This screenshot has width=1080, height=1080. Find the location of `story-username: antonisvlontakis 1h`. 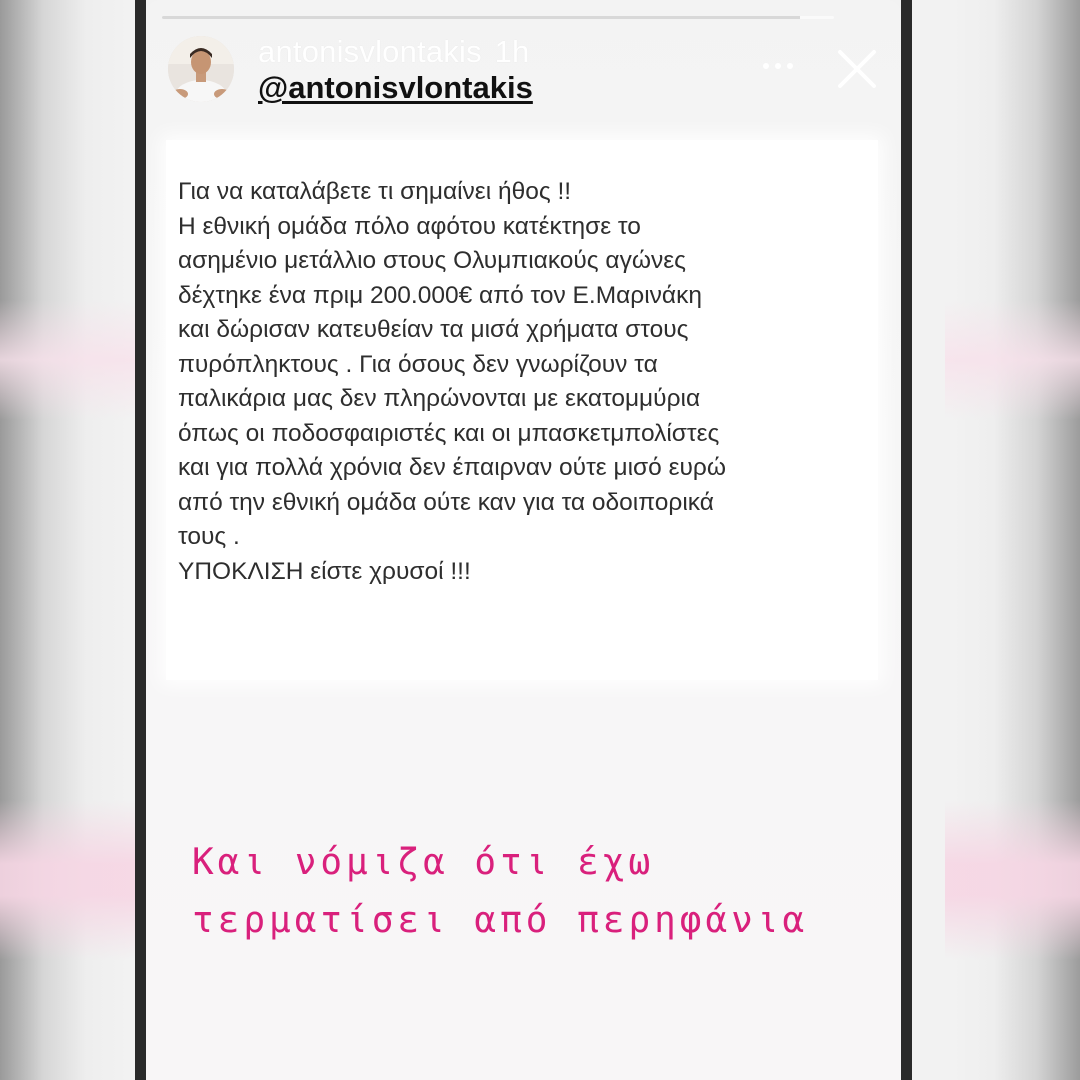

story-username: antonisvlontakis 1h is located at coordinates (394, 52).